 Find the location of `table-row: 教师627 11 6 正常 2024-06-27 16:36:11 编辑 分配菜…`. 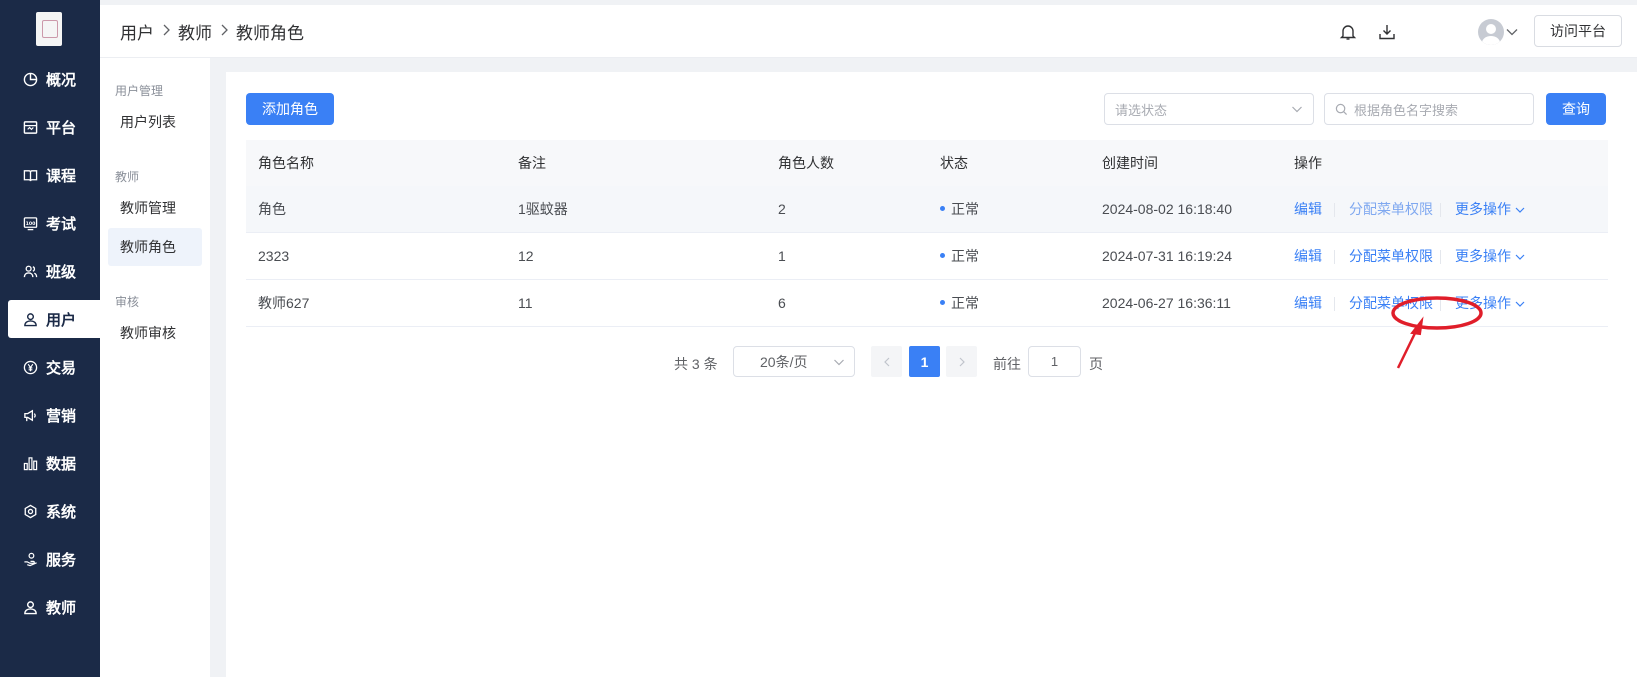

table-row: 教师627 11 6 正常 2024-06-27 16:36:11 编辑 分配菜… is located at coordinates (927, 303).